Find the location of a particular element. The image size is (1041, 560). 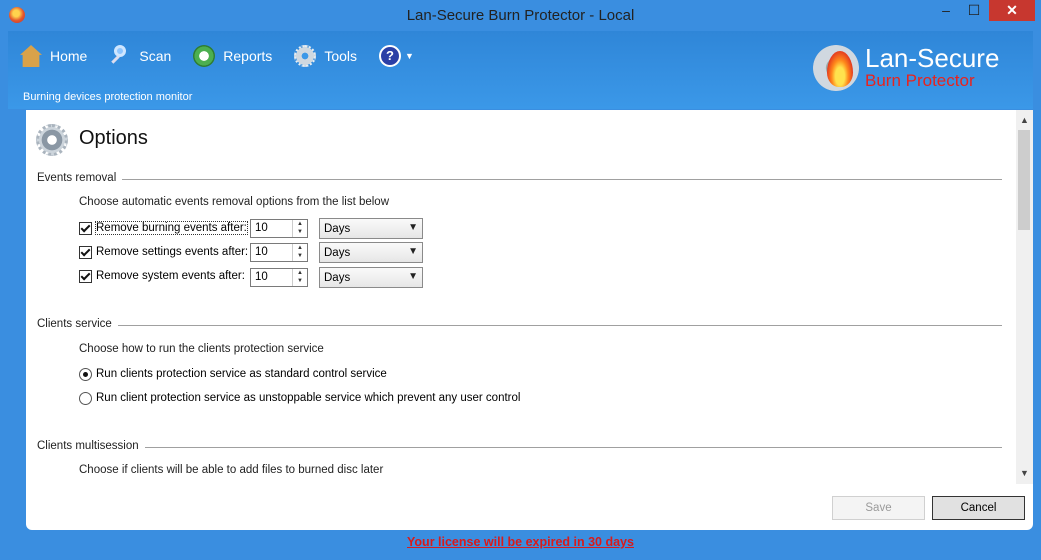

section-clients-multisession: Clients multisession is located at coordinates (519, 447).